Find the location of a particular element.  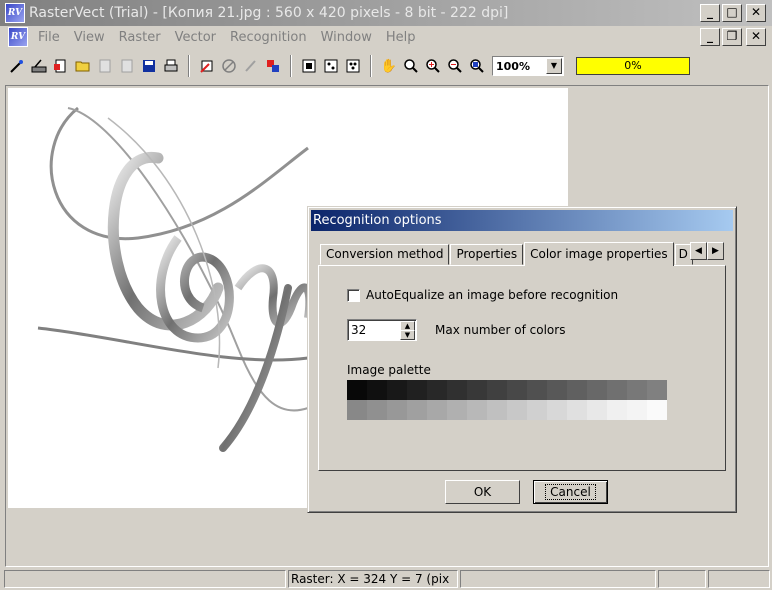

max-colors-spinner: 32 ▲ ▼ is located at coordinates (382, 330).